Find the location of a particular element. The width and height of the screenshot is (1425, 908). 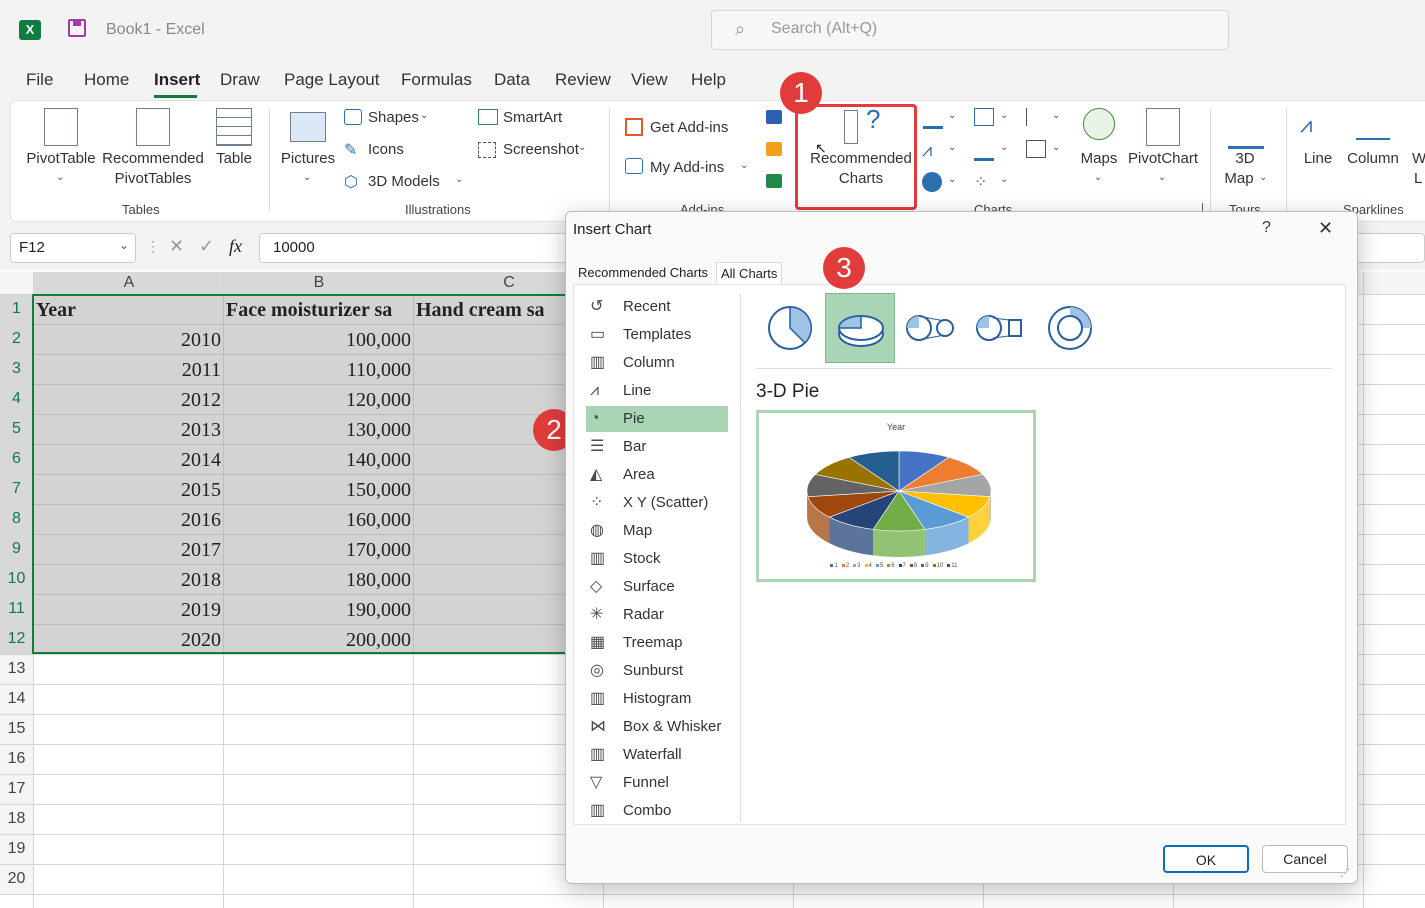

row-header: 2 is located at coordinates (16, 339).